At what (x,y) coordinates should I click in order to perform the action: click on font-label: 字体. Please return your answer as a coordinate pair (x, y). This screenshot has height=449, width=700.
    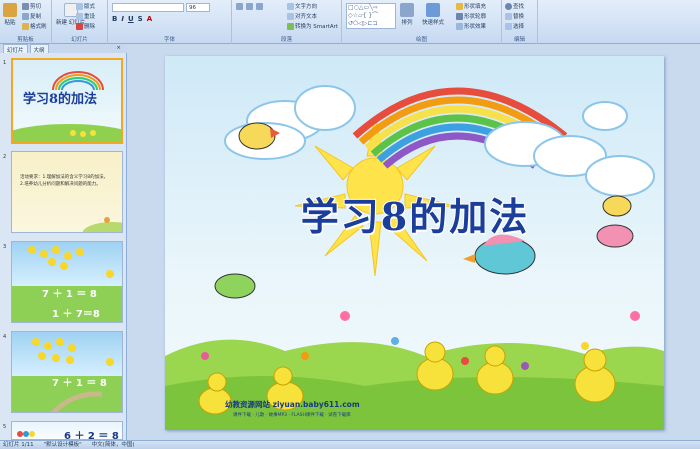
    Looking at the image, I should click on (169, 40).